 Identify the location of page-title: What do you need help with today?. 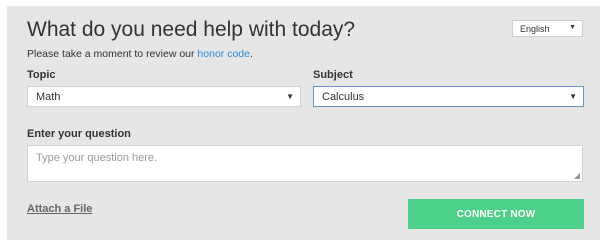
(191, 29).